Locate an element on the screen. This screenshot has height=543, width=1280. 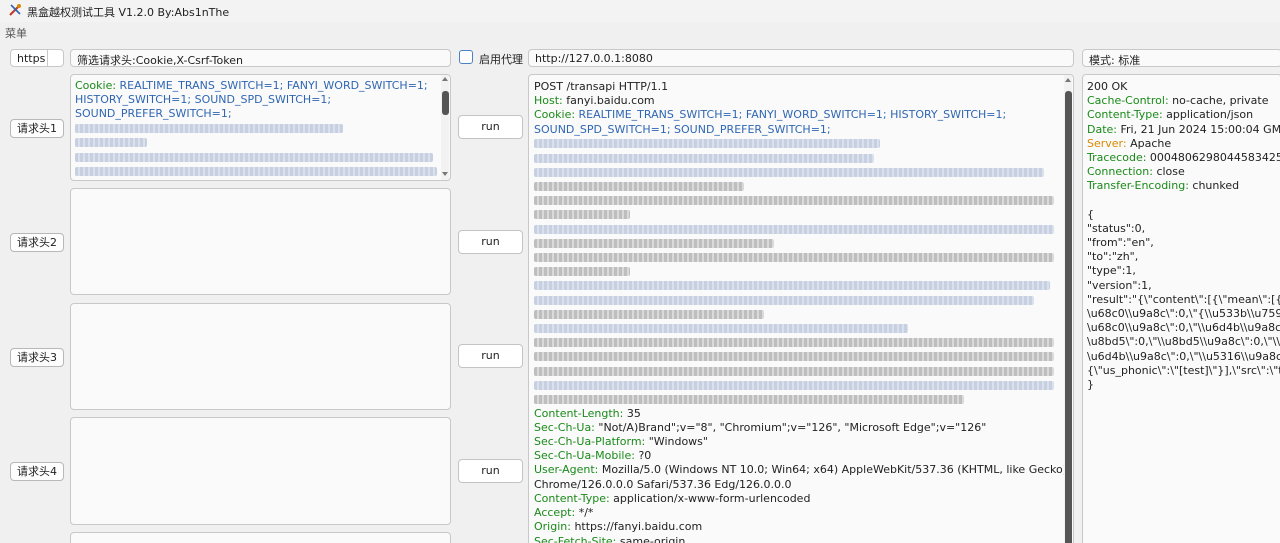
header-5-textarea is located at coordinates (260, 537).